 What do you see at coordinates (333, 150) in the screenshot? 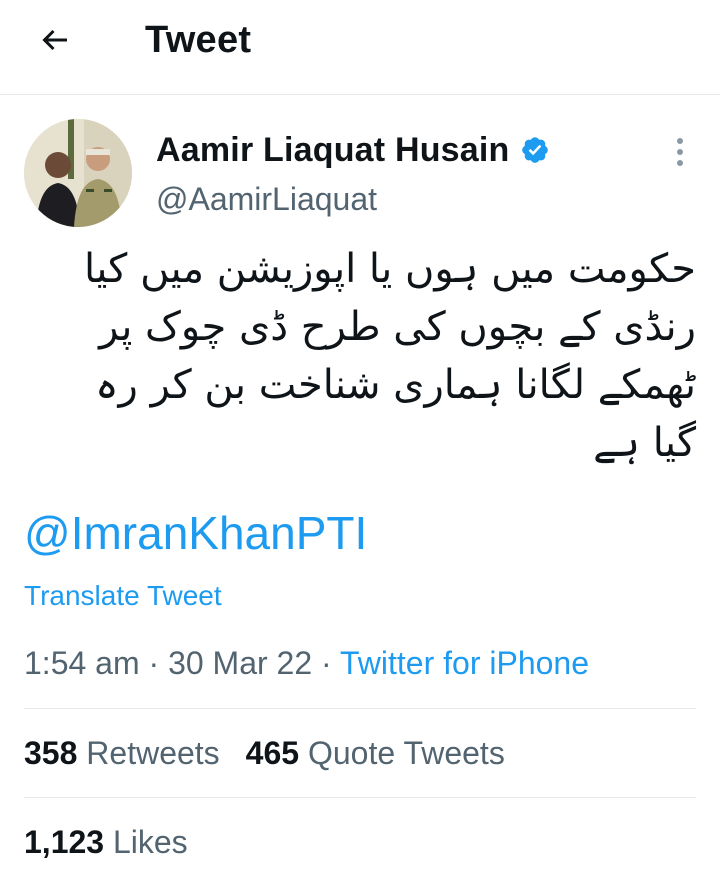
I see `author-name: Aamir Liaquat Husain` at bounding box center [333, 150].